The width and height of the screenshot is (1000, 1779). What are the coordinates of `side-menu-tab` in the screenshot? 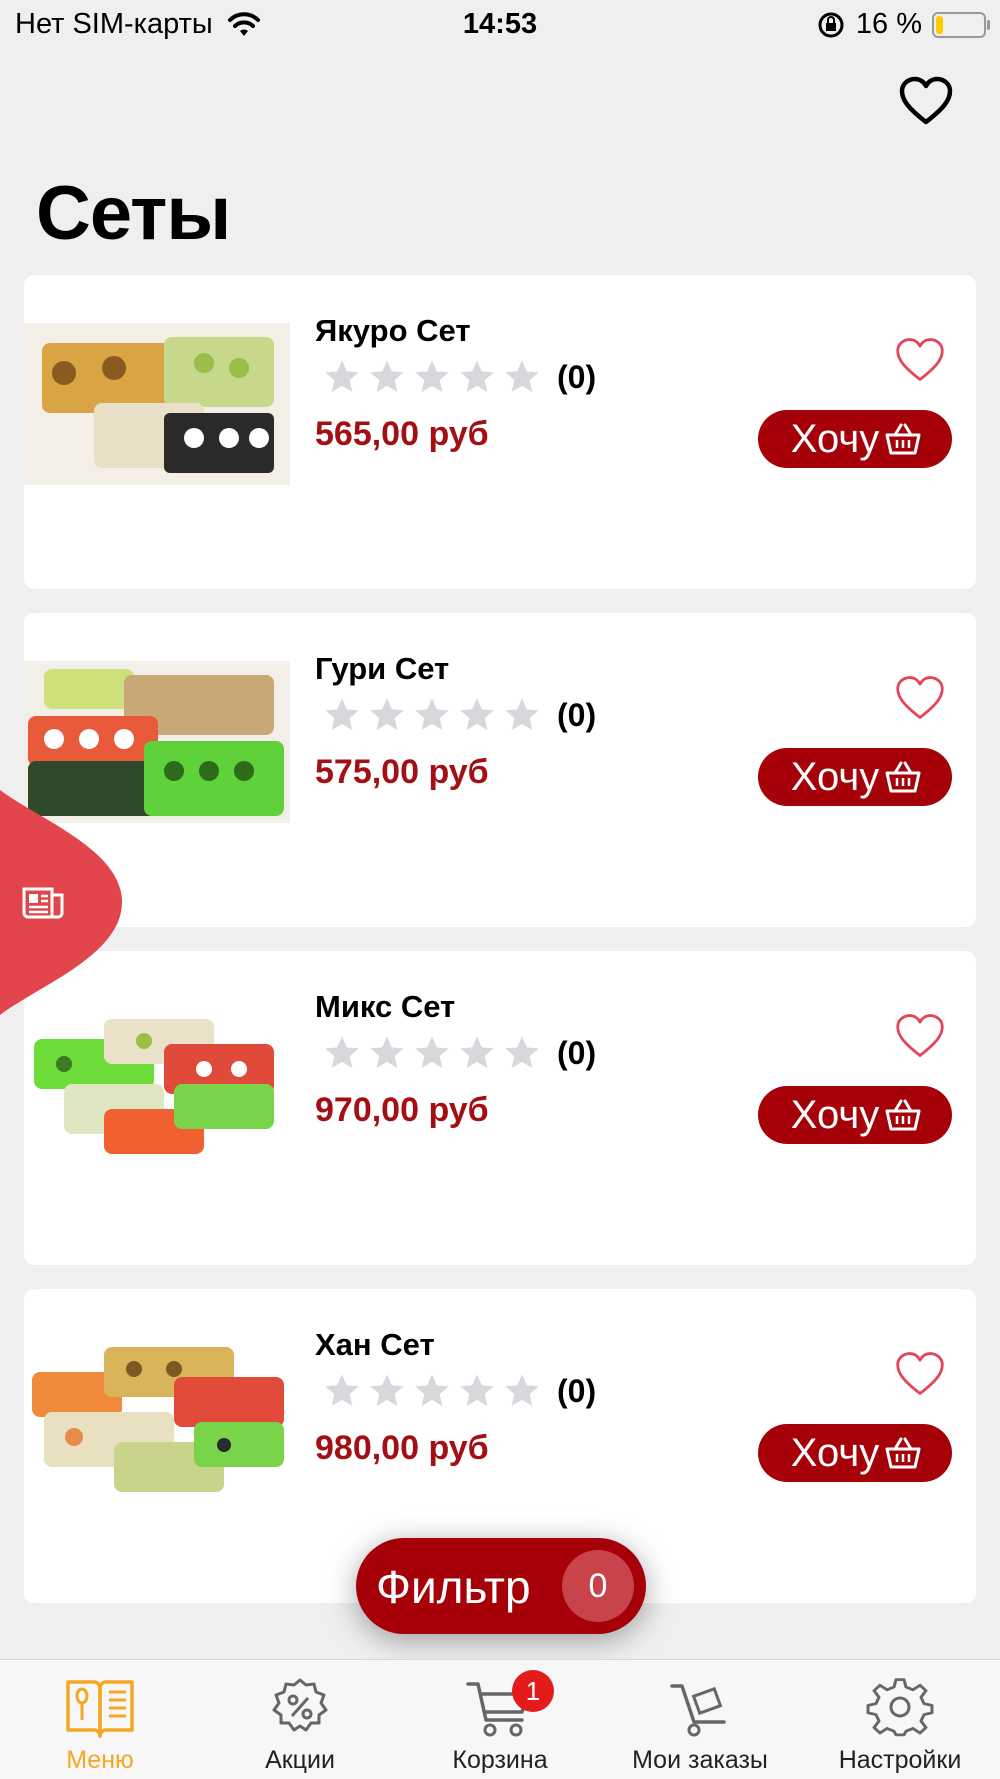 It's located at (61, 902).